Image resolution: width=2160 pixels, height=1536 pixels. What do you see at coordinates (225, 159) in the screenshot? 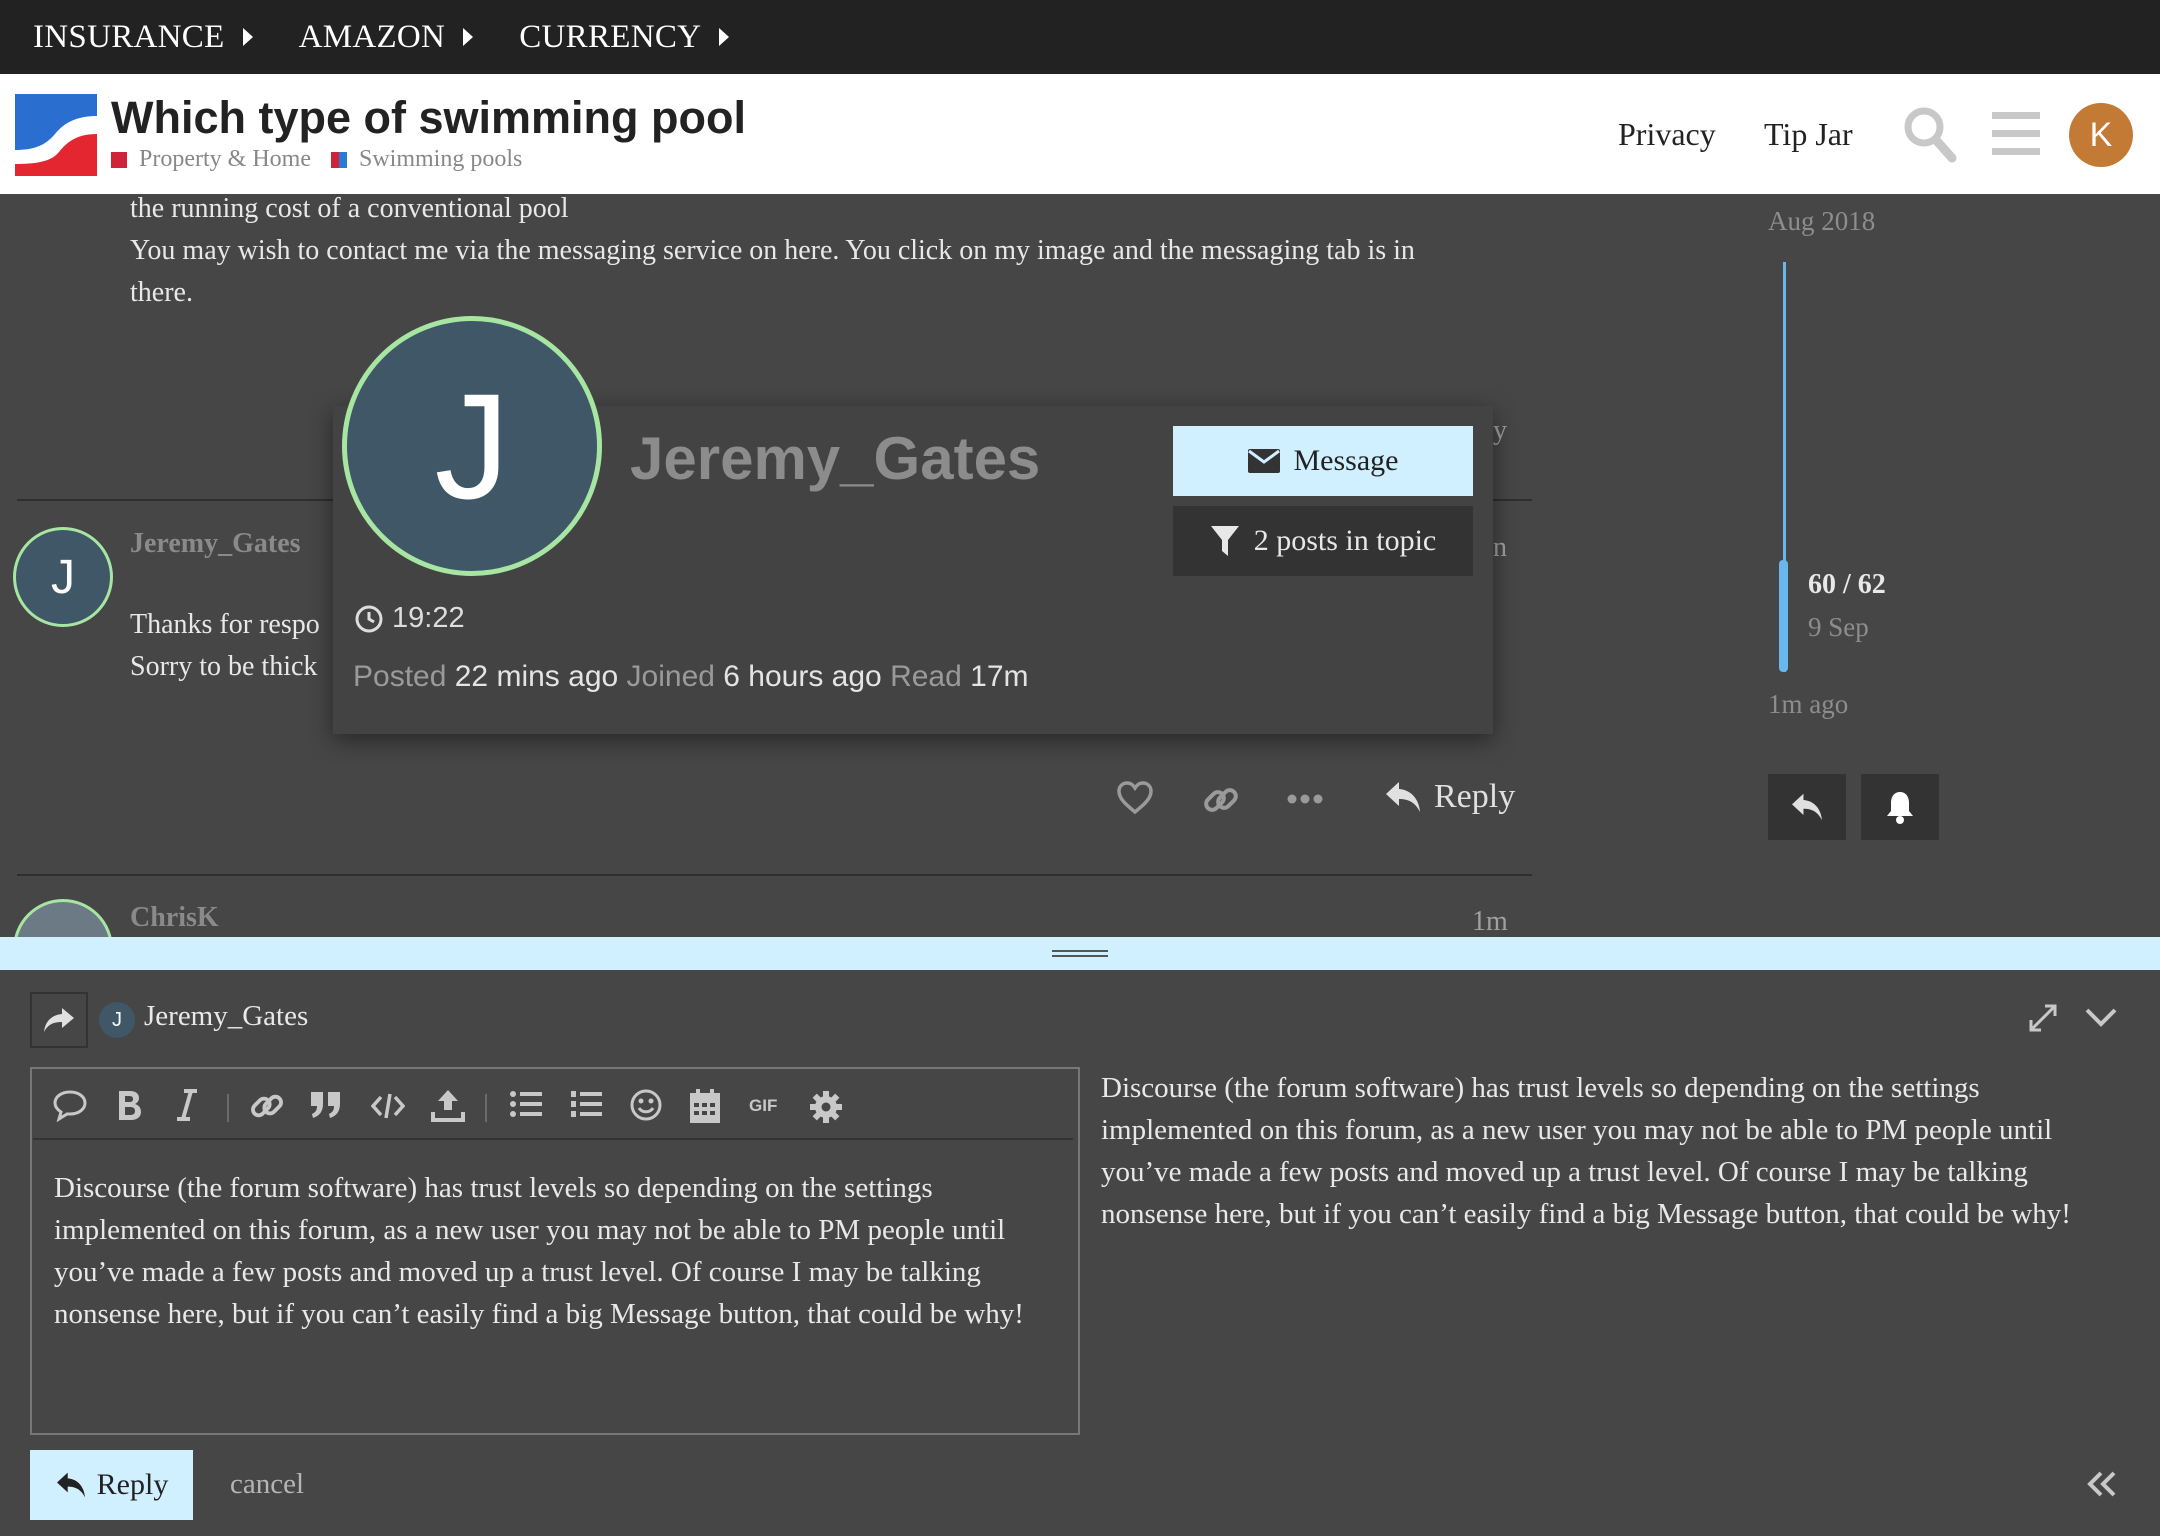
I see `category-label: Property & Home` at bounding box center [225, 159].